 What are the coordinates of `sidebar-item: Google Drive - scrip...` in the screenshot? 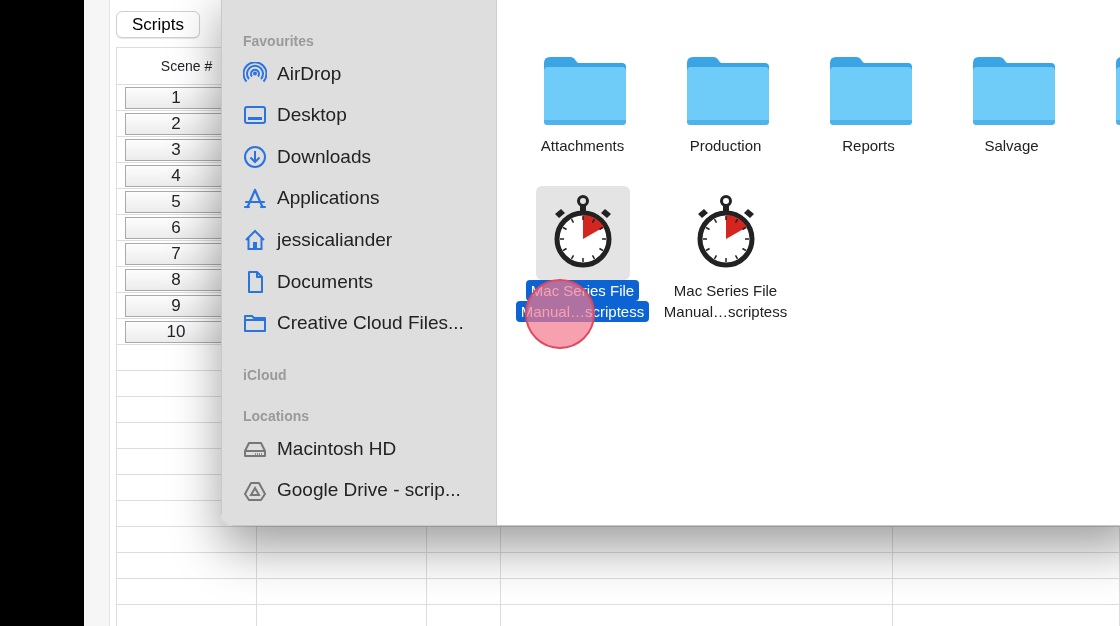 It's located at (369, 490).